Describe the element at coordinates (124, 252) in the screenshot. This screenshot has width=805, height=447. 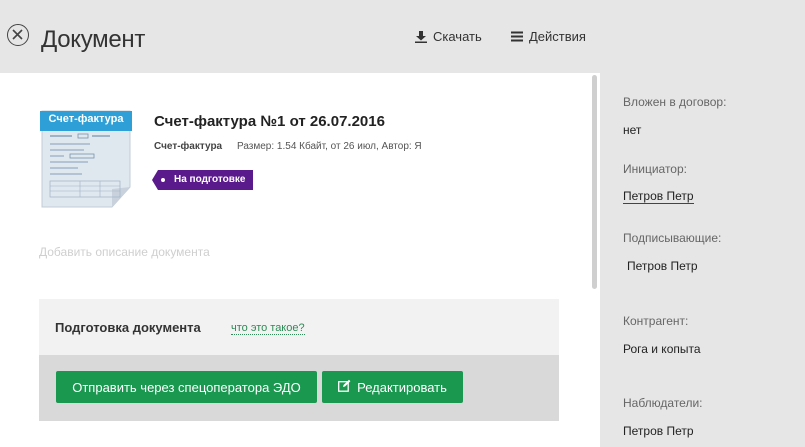
I see `description-input: Добавить описание документа` at that location.